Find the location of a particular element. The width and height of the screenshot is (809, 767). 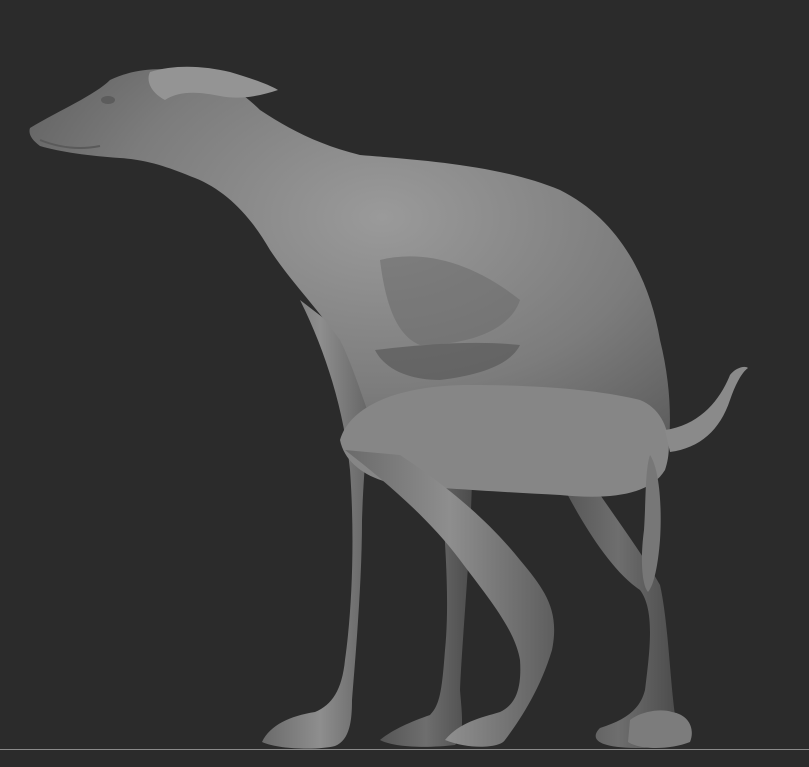

ground-pile is located at coordinates (660, 729).